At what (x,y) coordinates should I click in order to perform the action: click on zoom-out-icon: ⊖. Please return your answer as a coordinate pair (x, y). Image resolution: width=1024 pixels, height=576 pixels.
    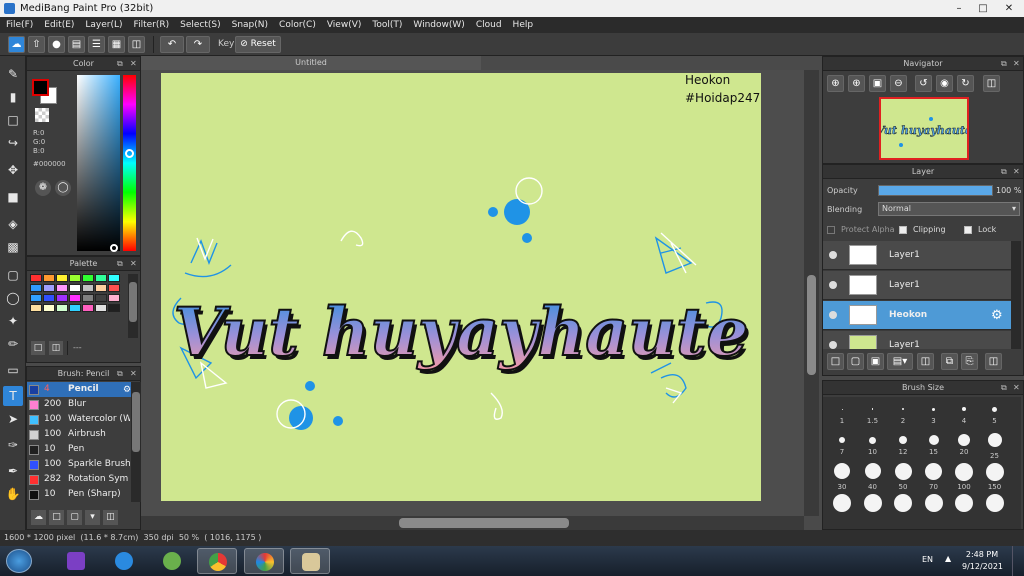
    Looking at the image, I should click on (898, 83).